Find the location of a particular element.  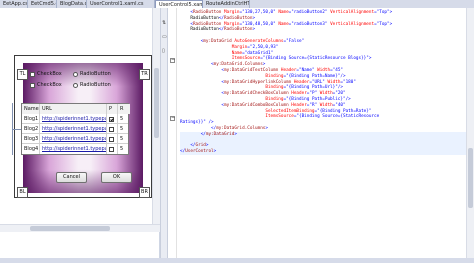

table-row: Blog1 http://spiderinnet1.typepad.com 5 is located at coordinates (75, 119).